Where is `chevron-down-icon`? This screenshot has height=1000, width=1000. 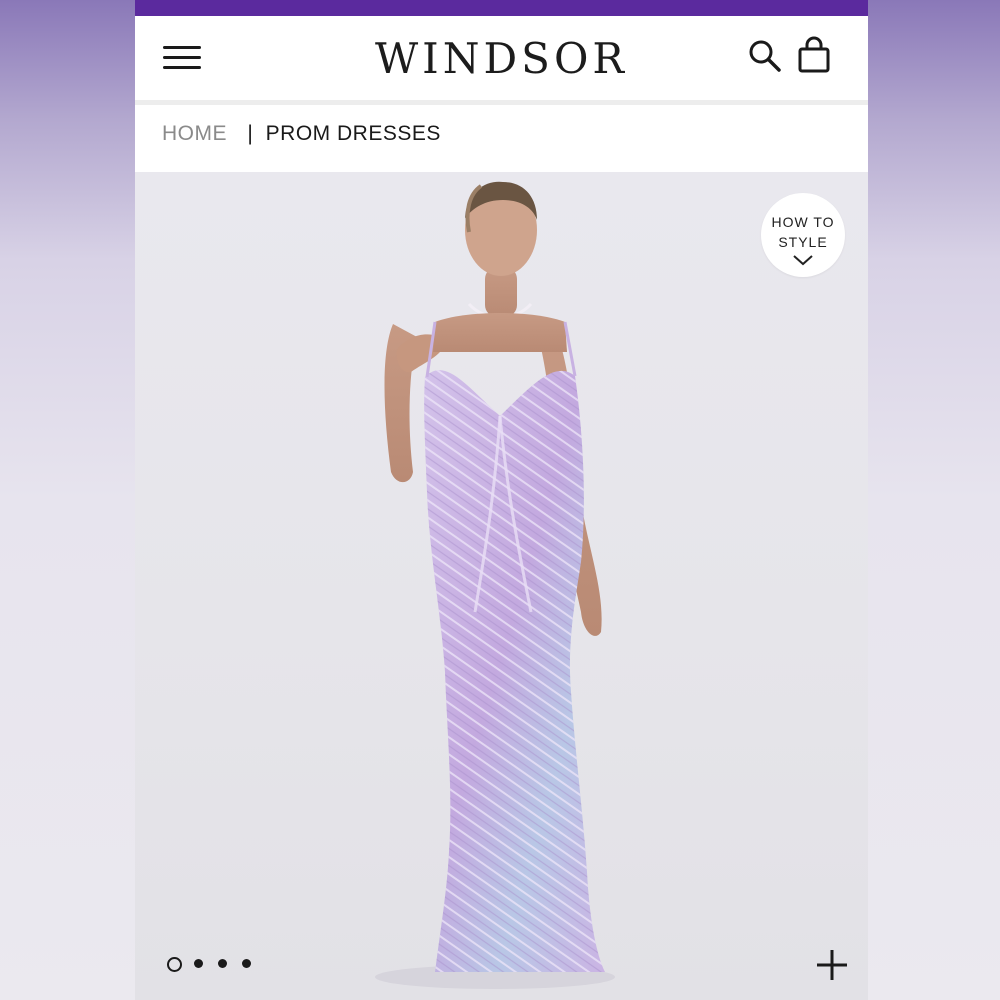
chevron-down-icon is located at coordinates (803, 260).